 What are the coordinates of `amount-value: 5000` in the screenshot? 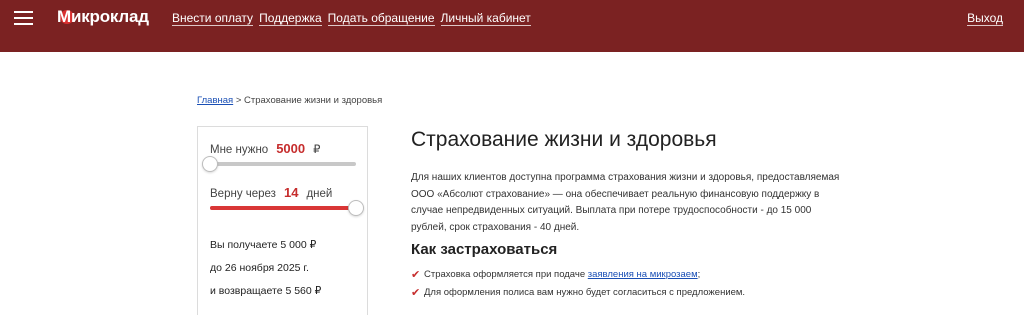 It's located at (291, 148).